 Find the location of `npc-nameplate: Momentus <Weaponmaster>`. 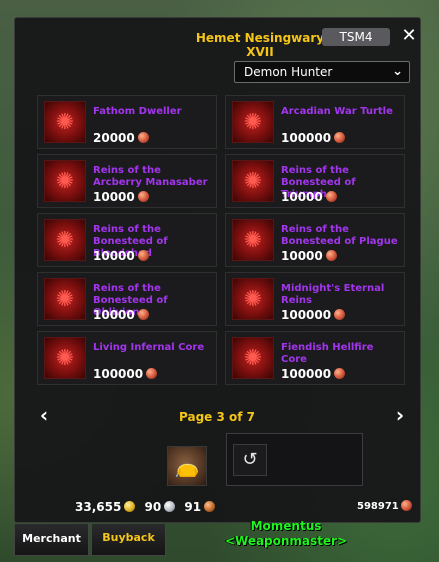

npc-nameplate: Momentus <Weaponmaster> is located at coordinates (286, 534).